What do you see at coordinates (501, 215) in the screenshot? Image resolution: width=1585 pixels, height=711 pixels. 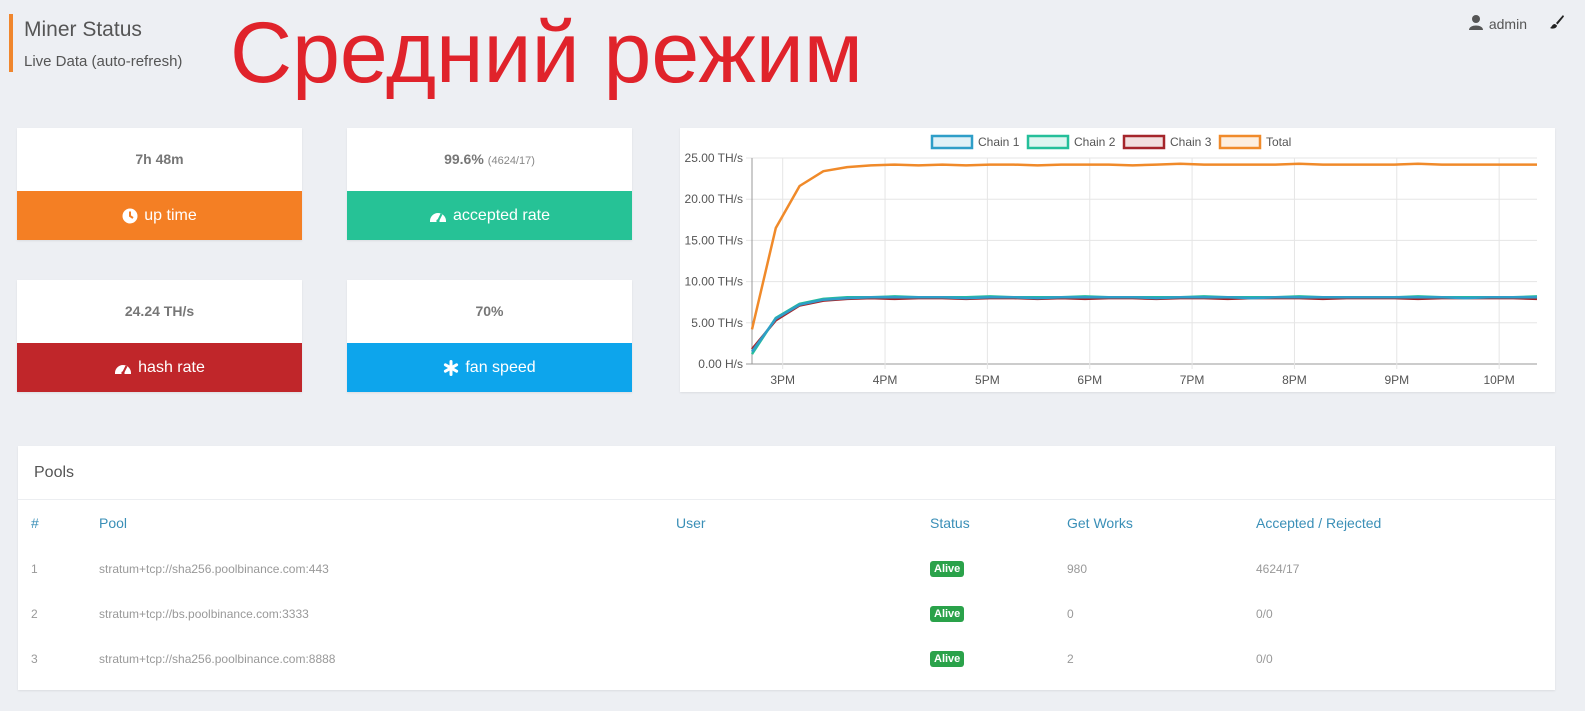 I see `accepted-rate-label: accepted rate` at bounding box center [501, 215].